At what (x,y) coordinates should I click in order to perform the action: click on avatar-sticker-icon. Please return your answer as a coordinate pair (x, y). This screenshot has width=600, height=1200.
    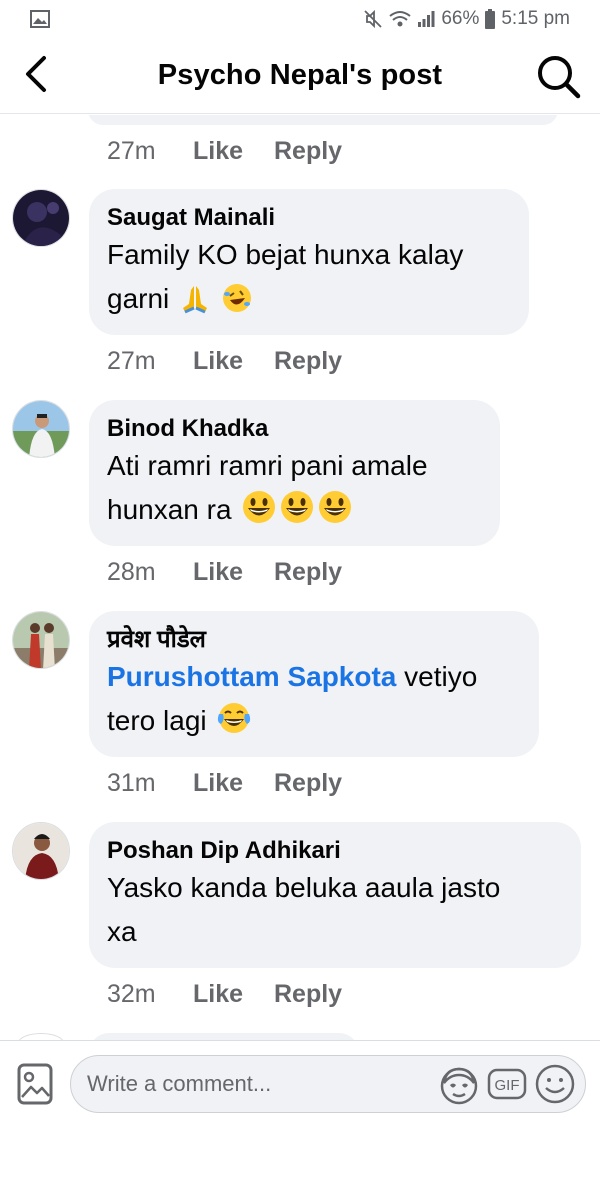
    Looking at the image, I should click on (459, 1086).